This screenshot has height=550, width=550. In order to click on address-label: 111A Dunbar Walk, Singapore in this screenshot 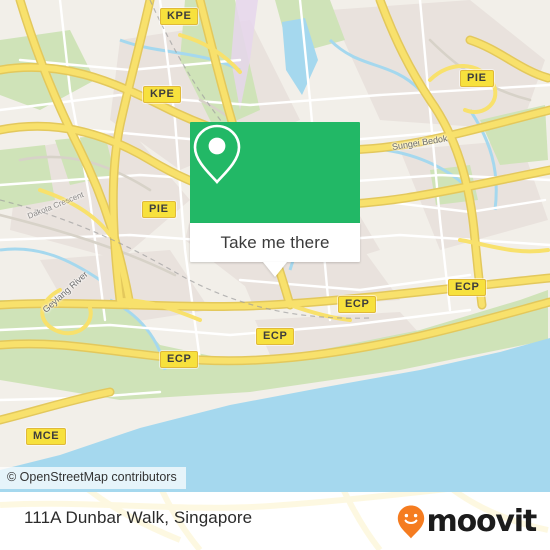, I will do `click(138, 517)`.